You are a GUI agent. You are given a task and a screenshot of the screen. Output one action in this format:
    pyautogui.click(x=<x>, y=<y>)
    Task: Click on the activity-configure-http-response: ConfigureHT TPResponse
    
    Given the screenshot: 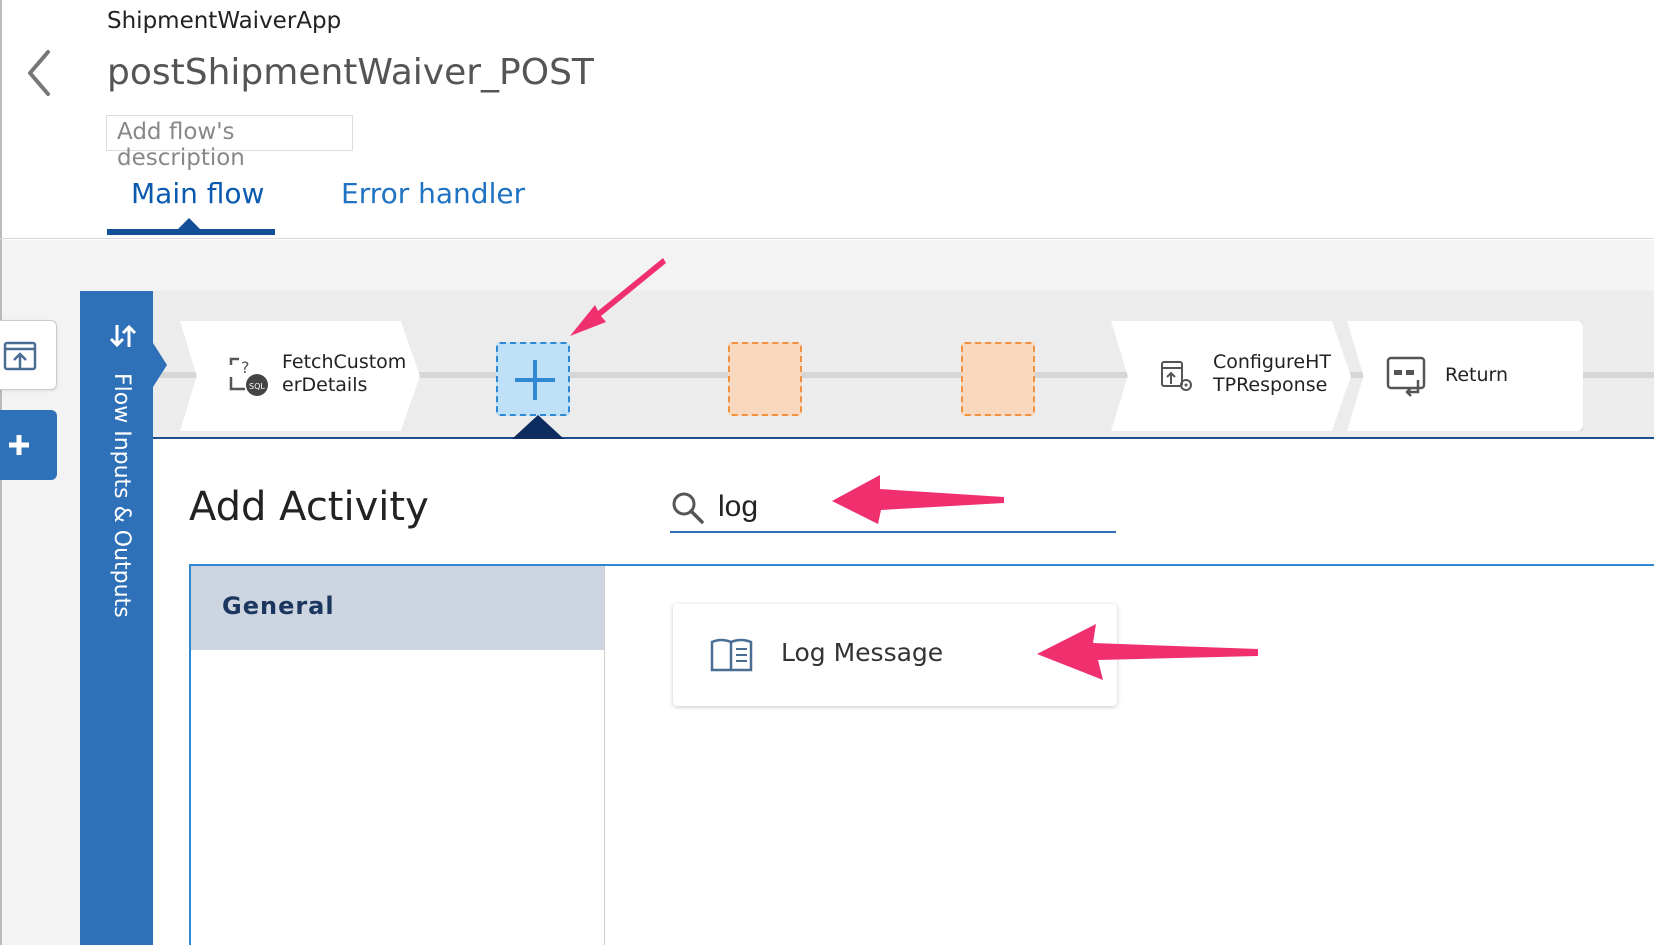 What is the action you would take?
    pyautogui.click(x=1231, y=376)
    